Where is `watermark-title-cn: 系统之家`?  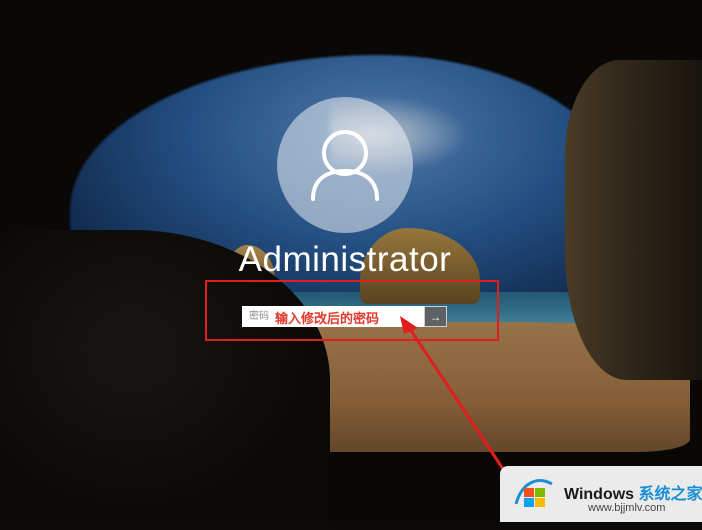
watermark-title-cn: 系统之家 is located at coordinates (670, 494).